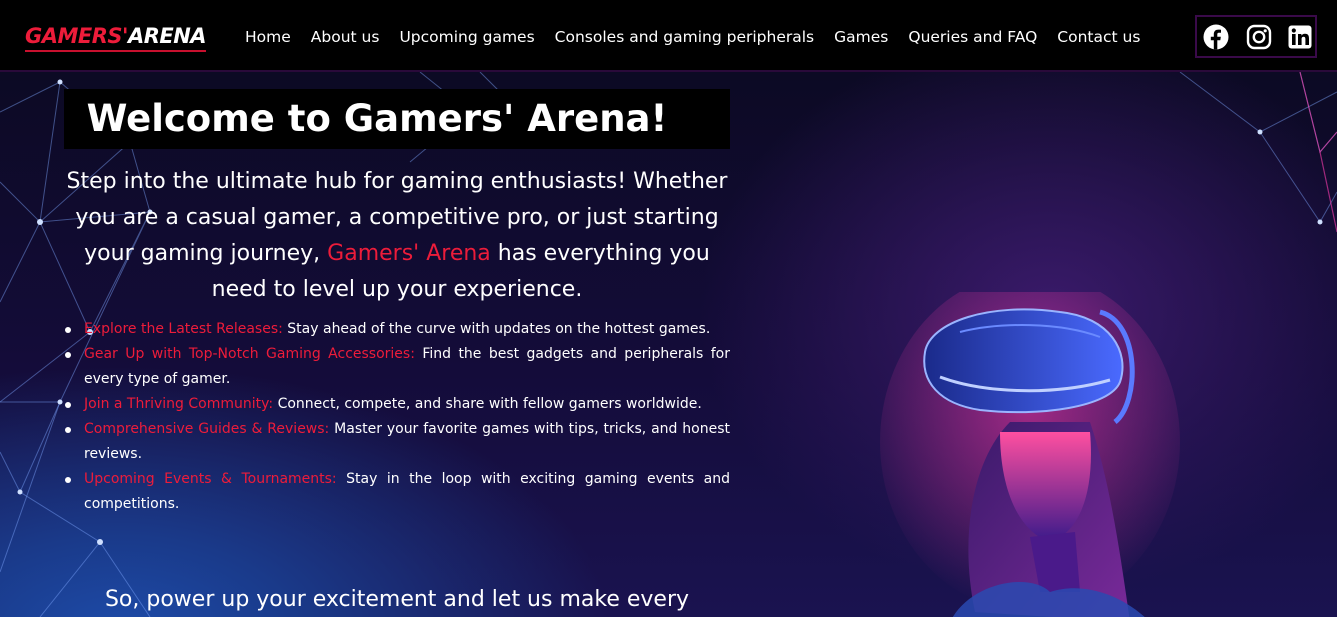  What do you see at coordinates (684, 37) in the screenshot?
I see `nav-item-consoles: Consoles and gaming peripherals` at bounding box center [684, 37].